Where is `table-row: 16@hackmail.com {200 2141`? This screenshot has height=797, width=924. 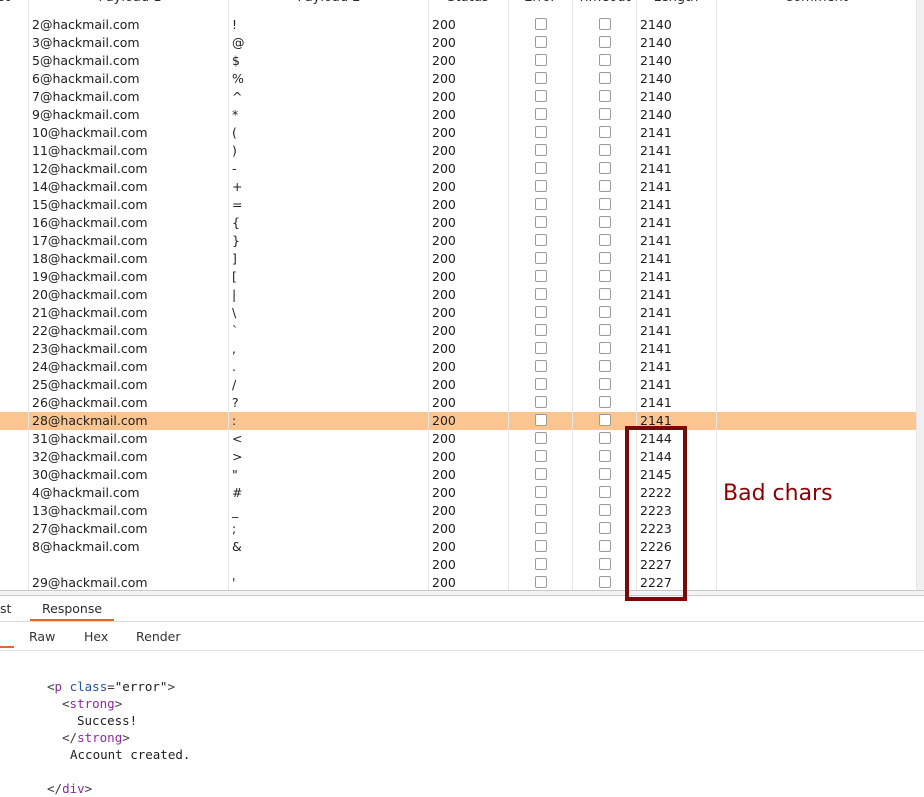
table-row: 16@hackmail.com {200 2141 is located at coordinates (458, 223).